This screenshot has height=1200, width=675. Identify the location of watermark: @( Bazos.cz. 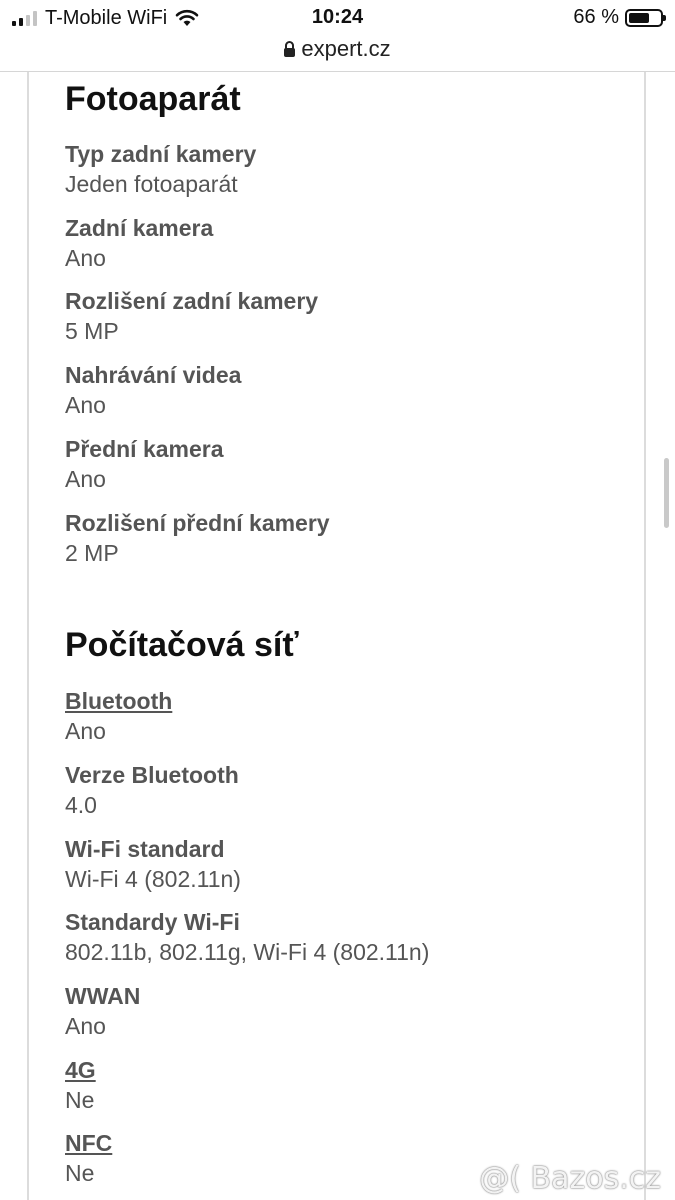
(570, 1178).